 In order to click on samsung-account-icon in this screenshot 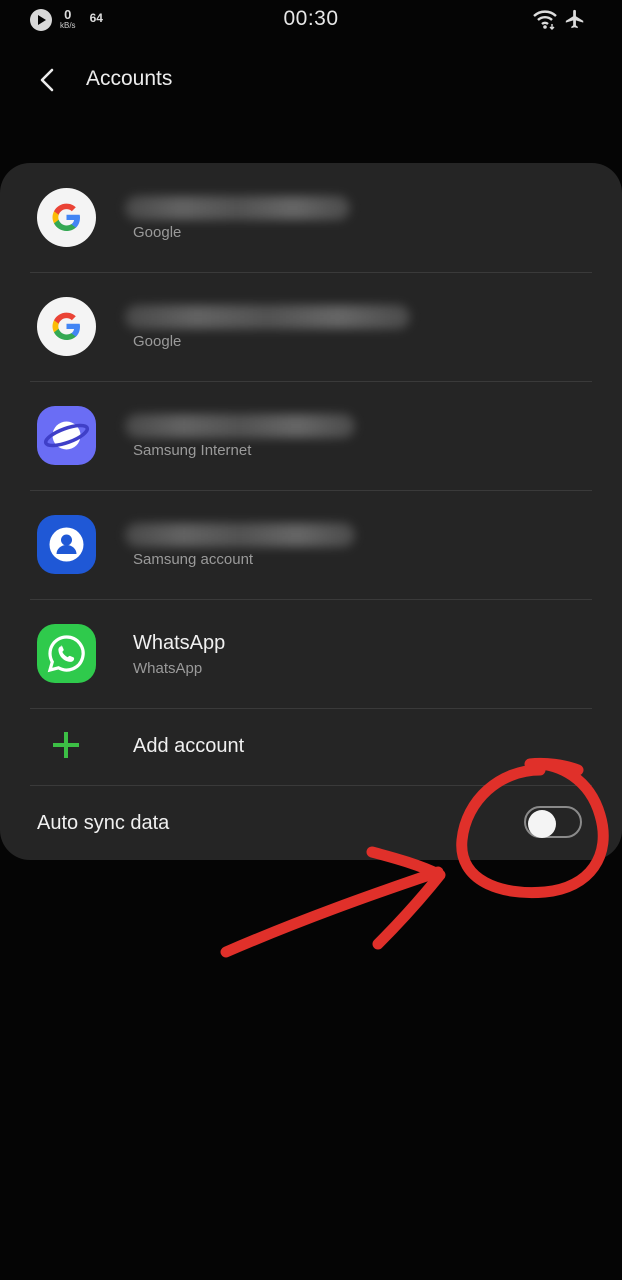, I will do `click(66, 544)`.